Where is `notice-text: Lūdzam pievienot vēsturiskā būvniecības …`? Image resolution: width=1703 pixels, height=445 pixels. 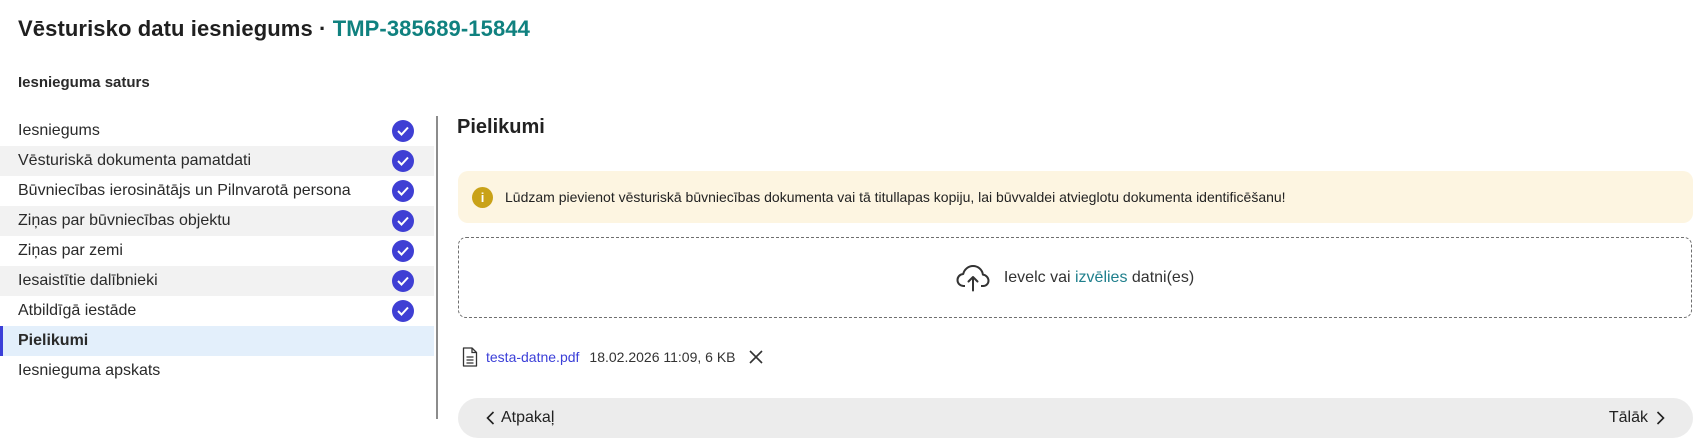
notice-text: Lūdzam pievienot vēsturiskā būvniecības … is located at coordinates (895, 197).